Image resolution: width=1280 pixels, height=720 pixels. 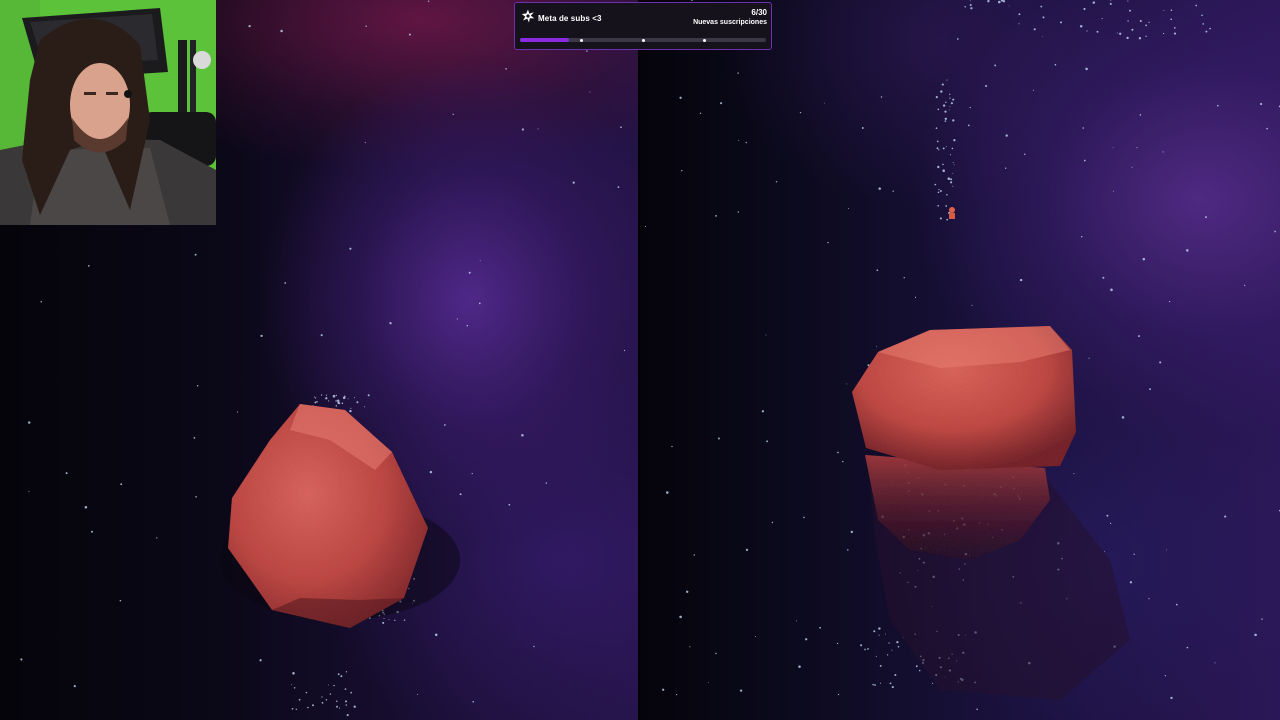 I want to click on goal-progress-fill, so click(x=545, y=40).